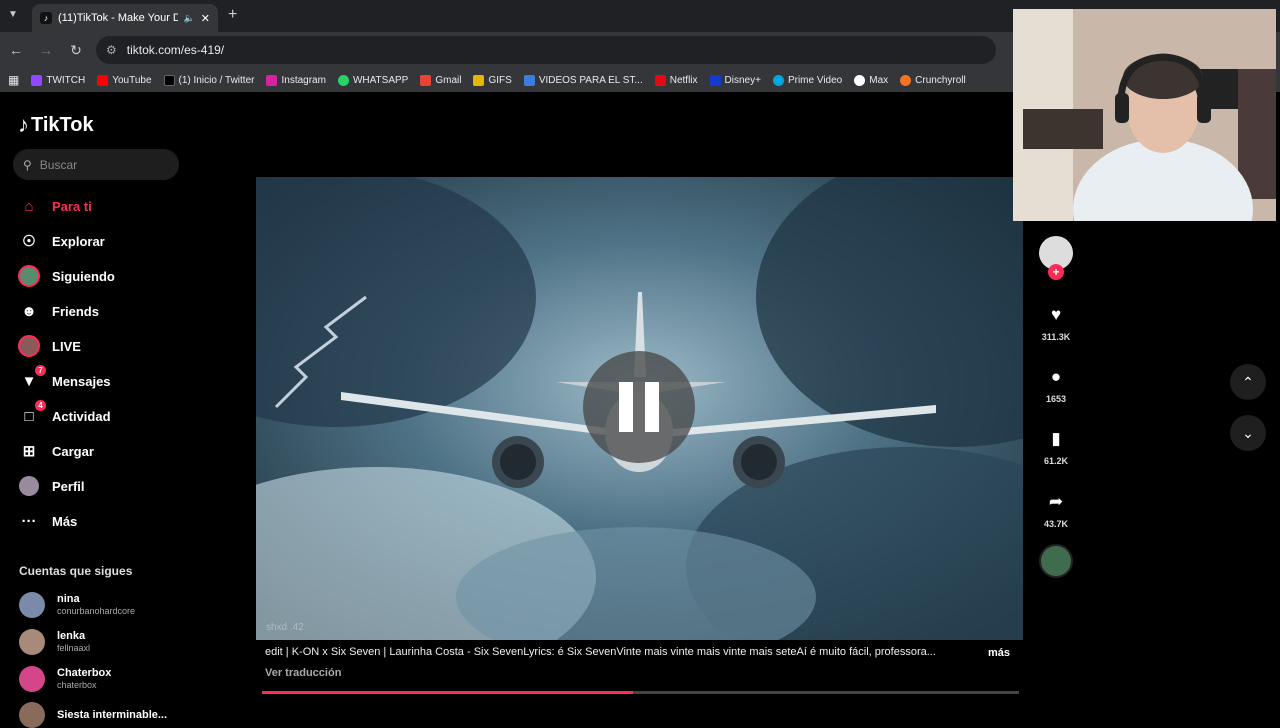 The height and width of the screenshot is (728, 1280). I want to click on bookmark-max: Max, so click(871, 80).